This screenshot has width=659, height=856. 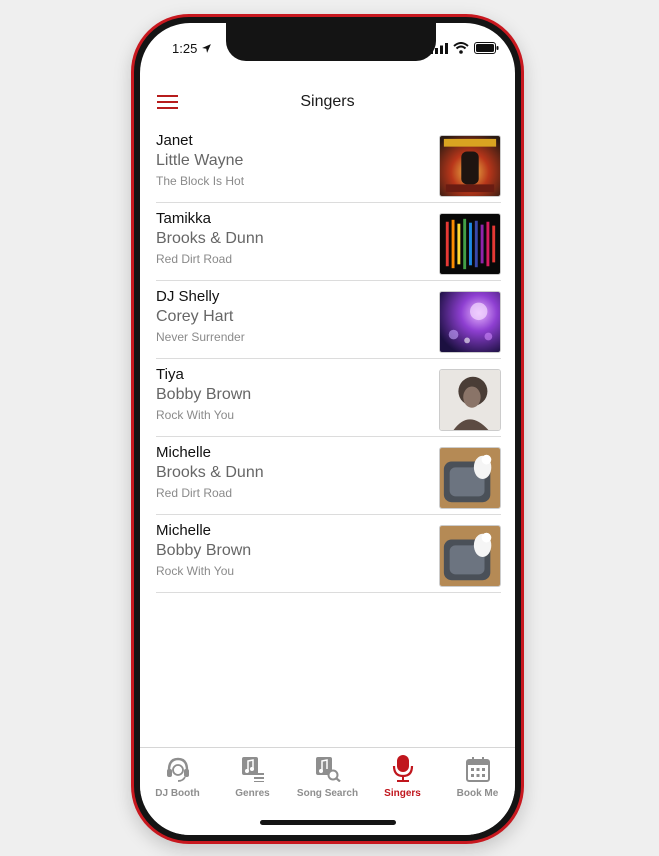 I want to click on cellular-signal-icon, so click(x=439, y=48).